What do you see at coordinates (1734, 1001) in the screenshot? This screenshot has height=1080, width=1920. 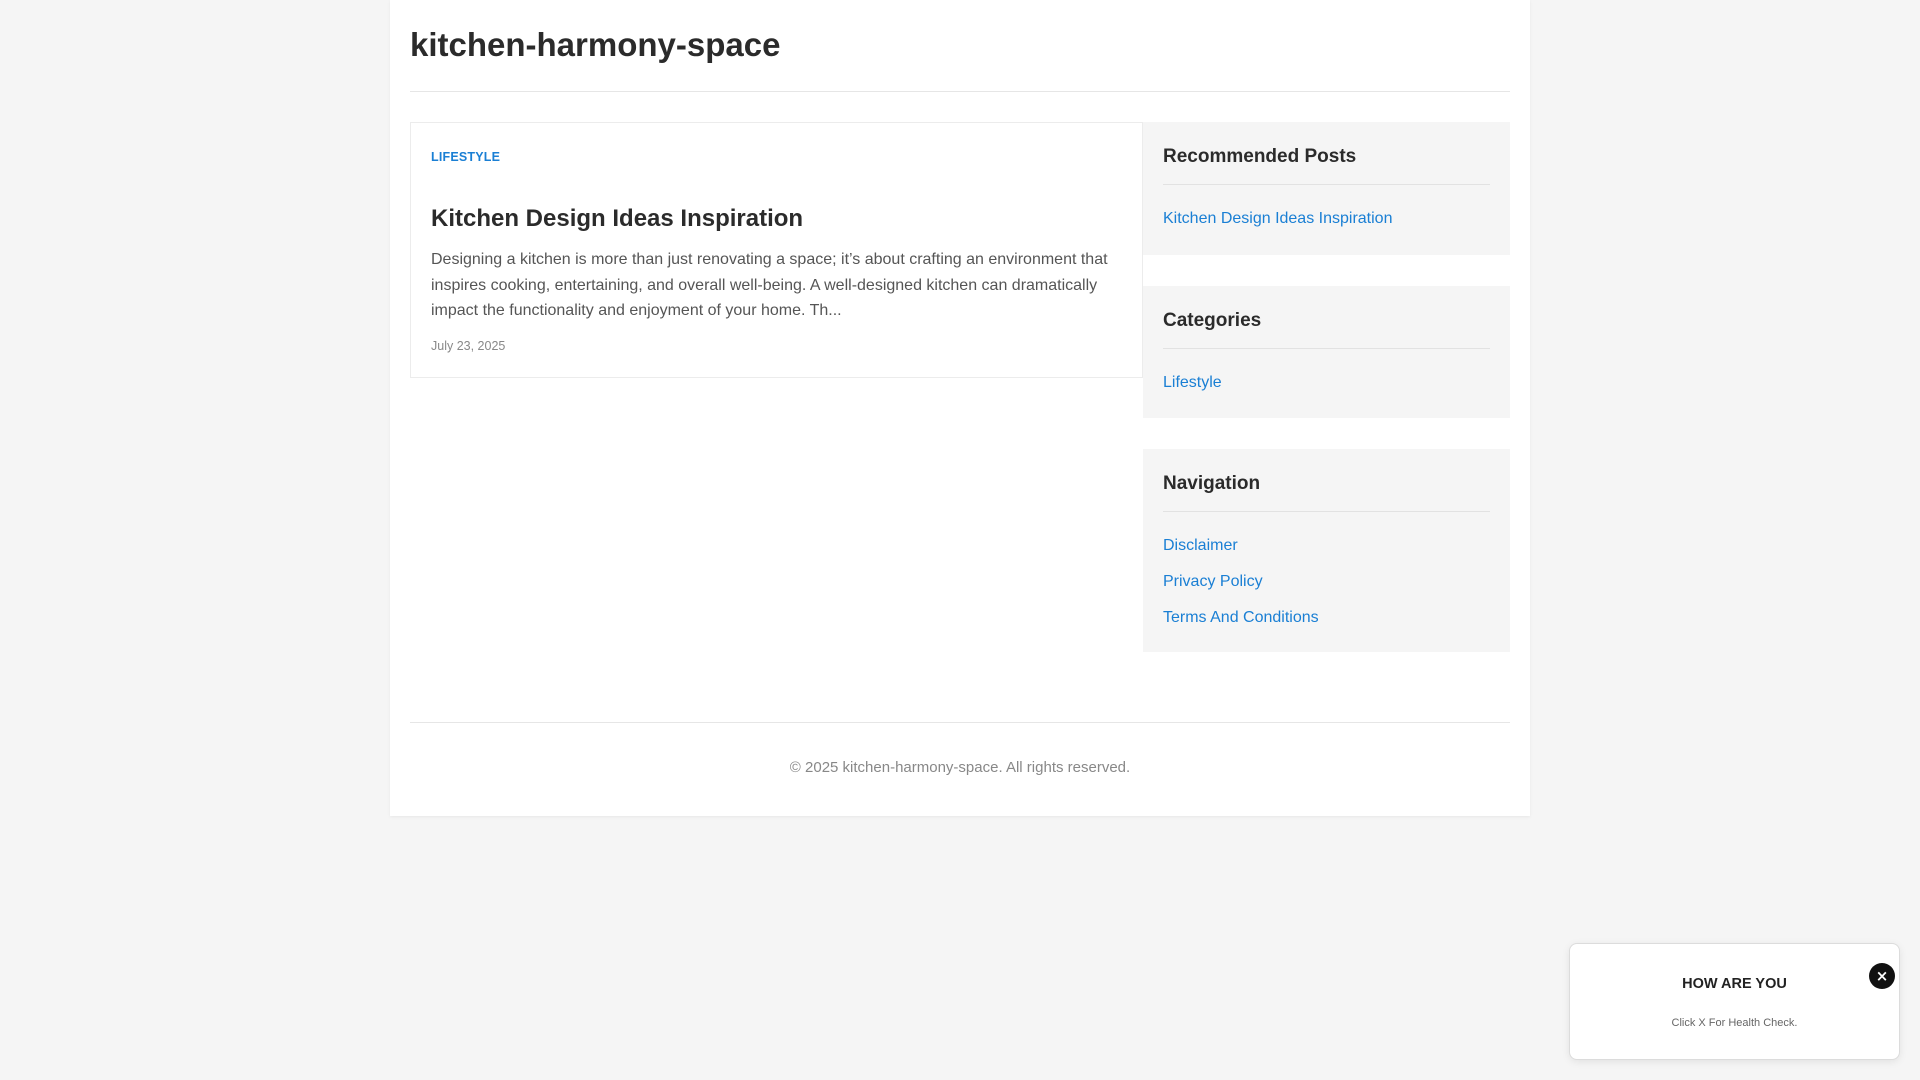 I see `health-check-popup: × HOW ARE YOU Click X For Health Check.` at bounding box center [1734, 1001].